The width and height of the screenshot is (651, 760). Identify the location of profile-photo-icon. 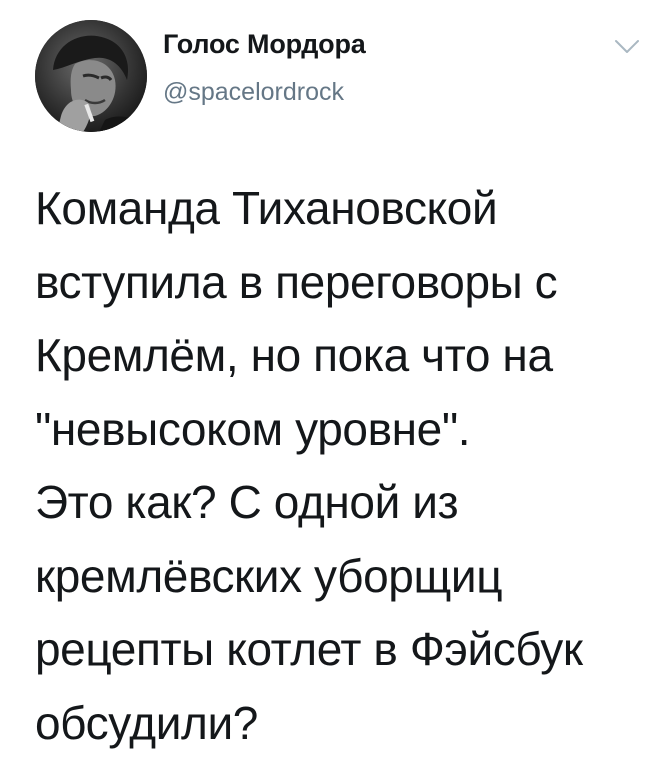
(91, 76).